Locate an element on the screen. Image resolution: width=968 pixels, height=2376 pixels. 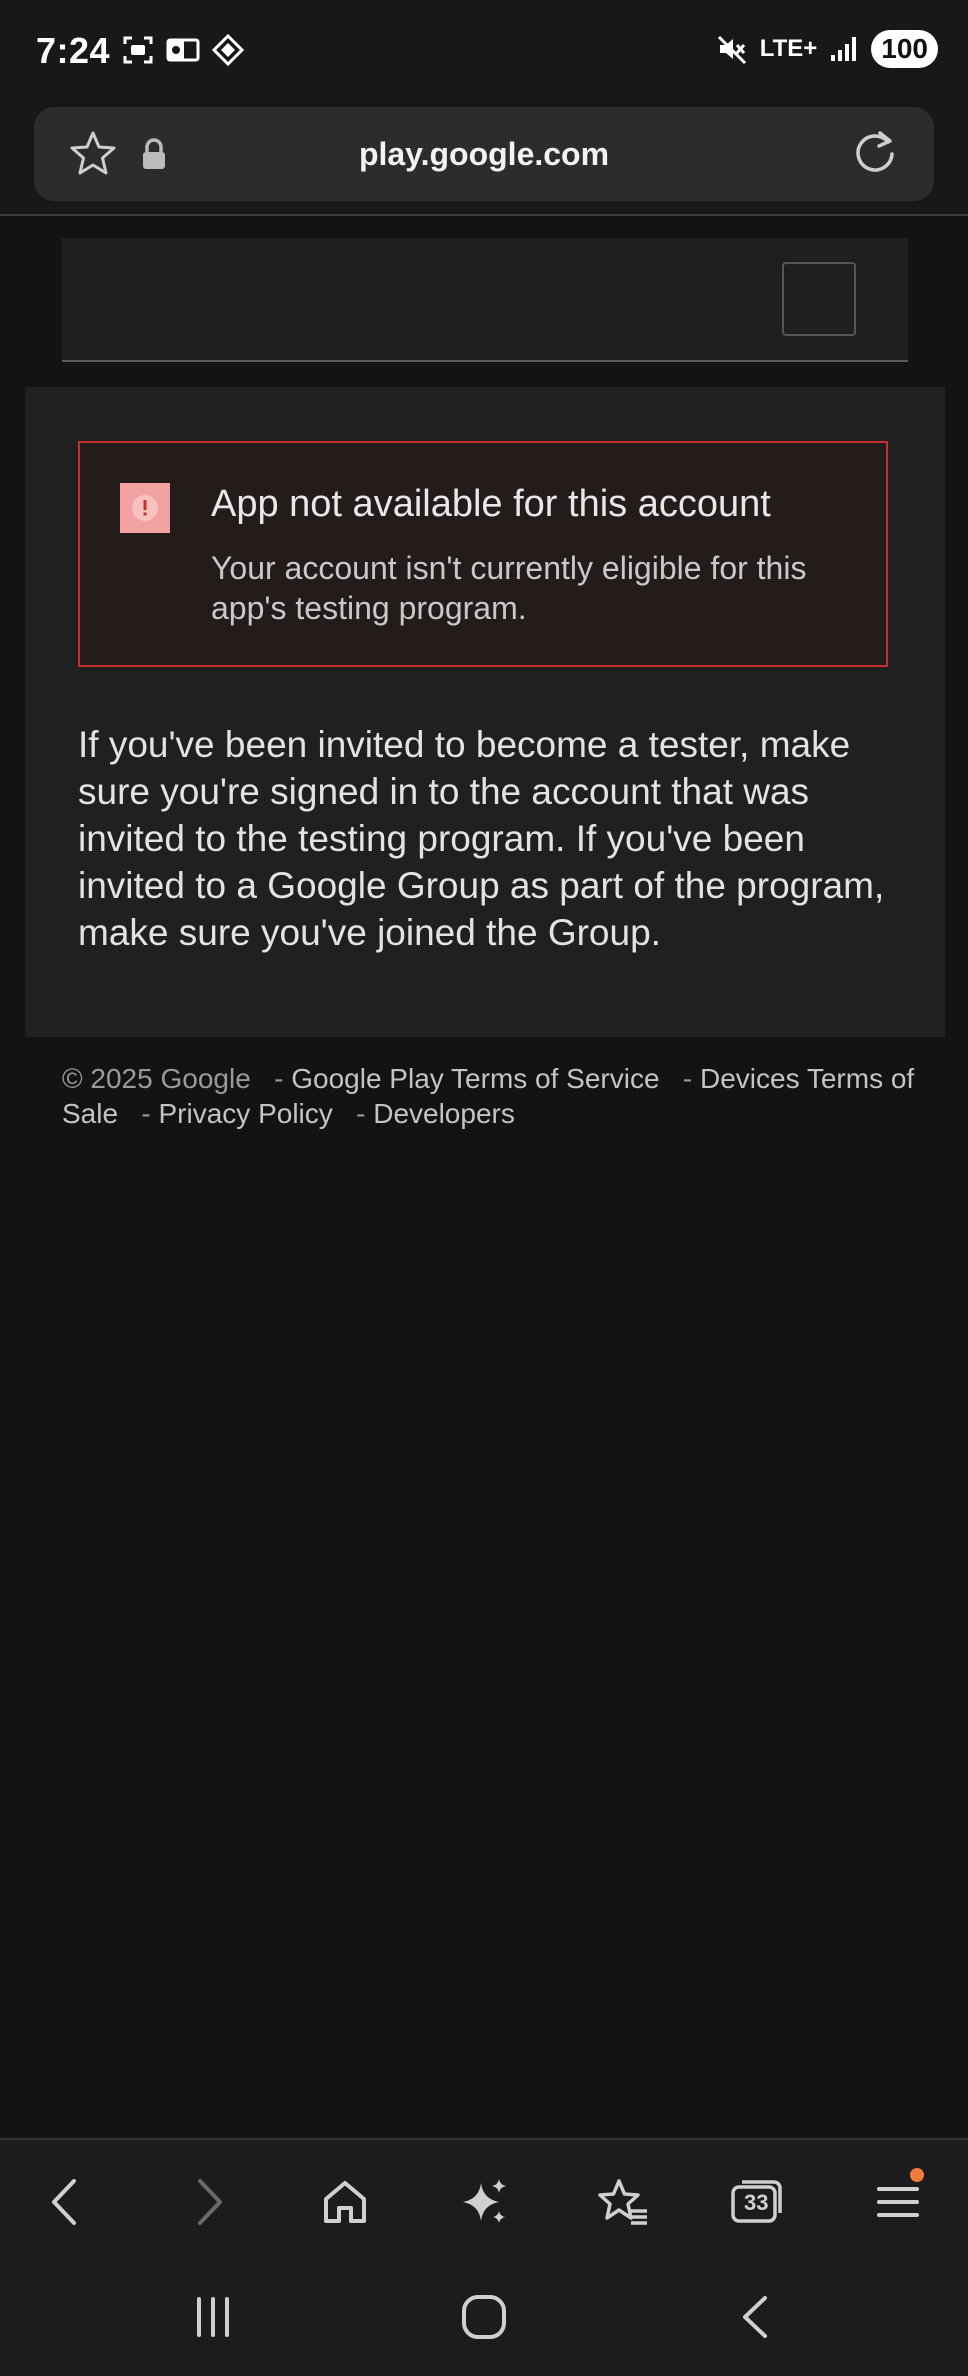
address-bar: play.google.com is located at coordinates (484, 154).